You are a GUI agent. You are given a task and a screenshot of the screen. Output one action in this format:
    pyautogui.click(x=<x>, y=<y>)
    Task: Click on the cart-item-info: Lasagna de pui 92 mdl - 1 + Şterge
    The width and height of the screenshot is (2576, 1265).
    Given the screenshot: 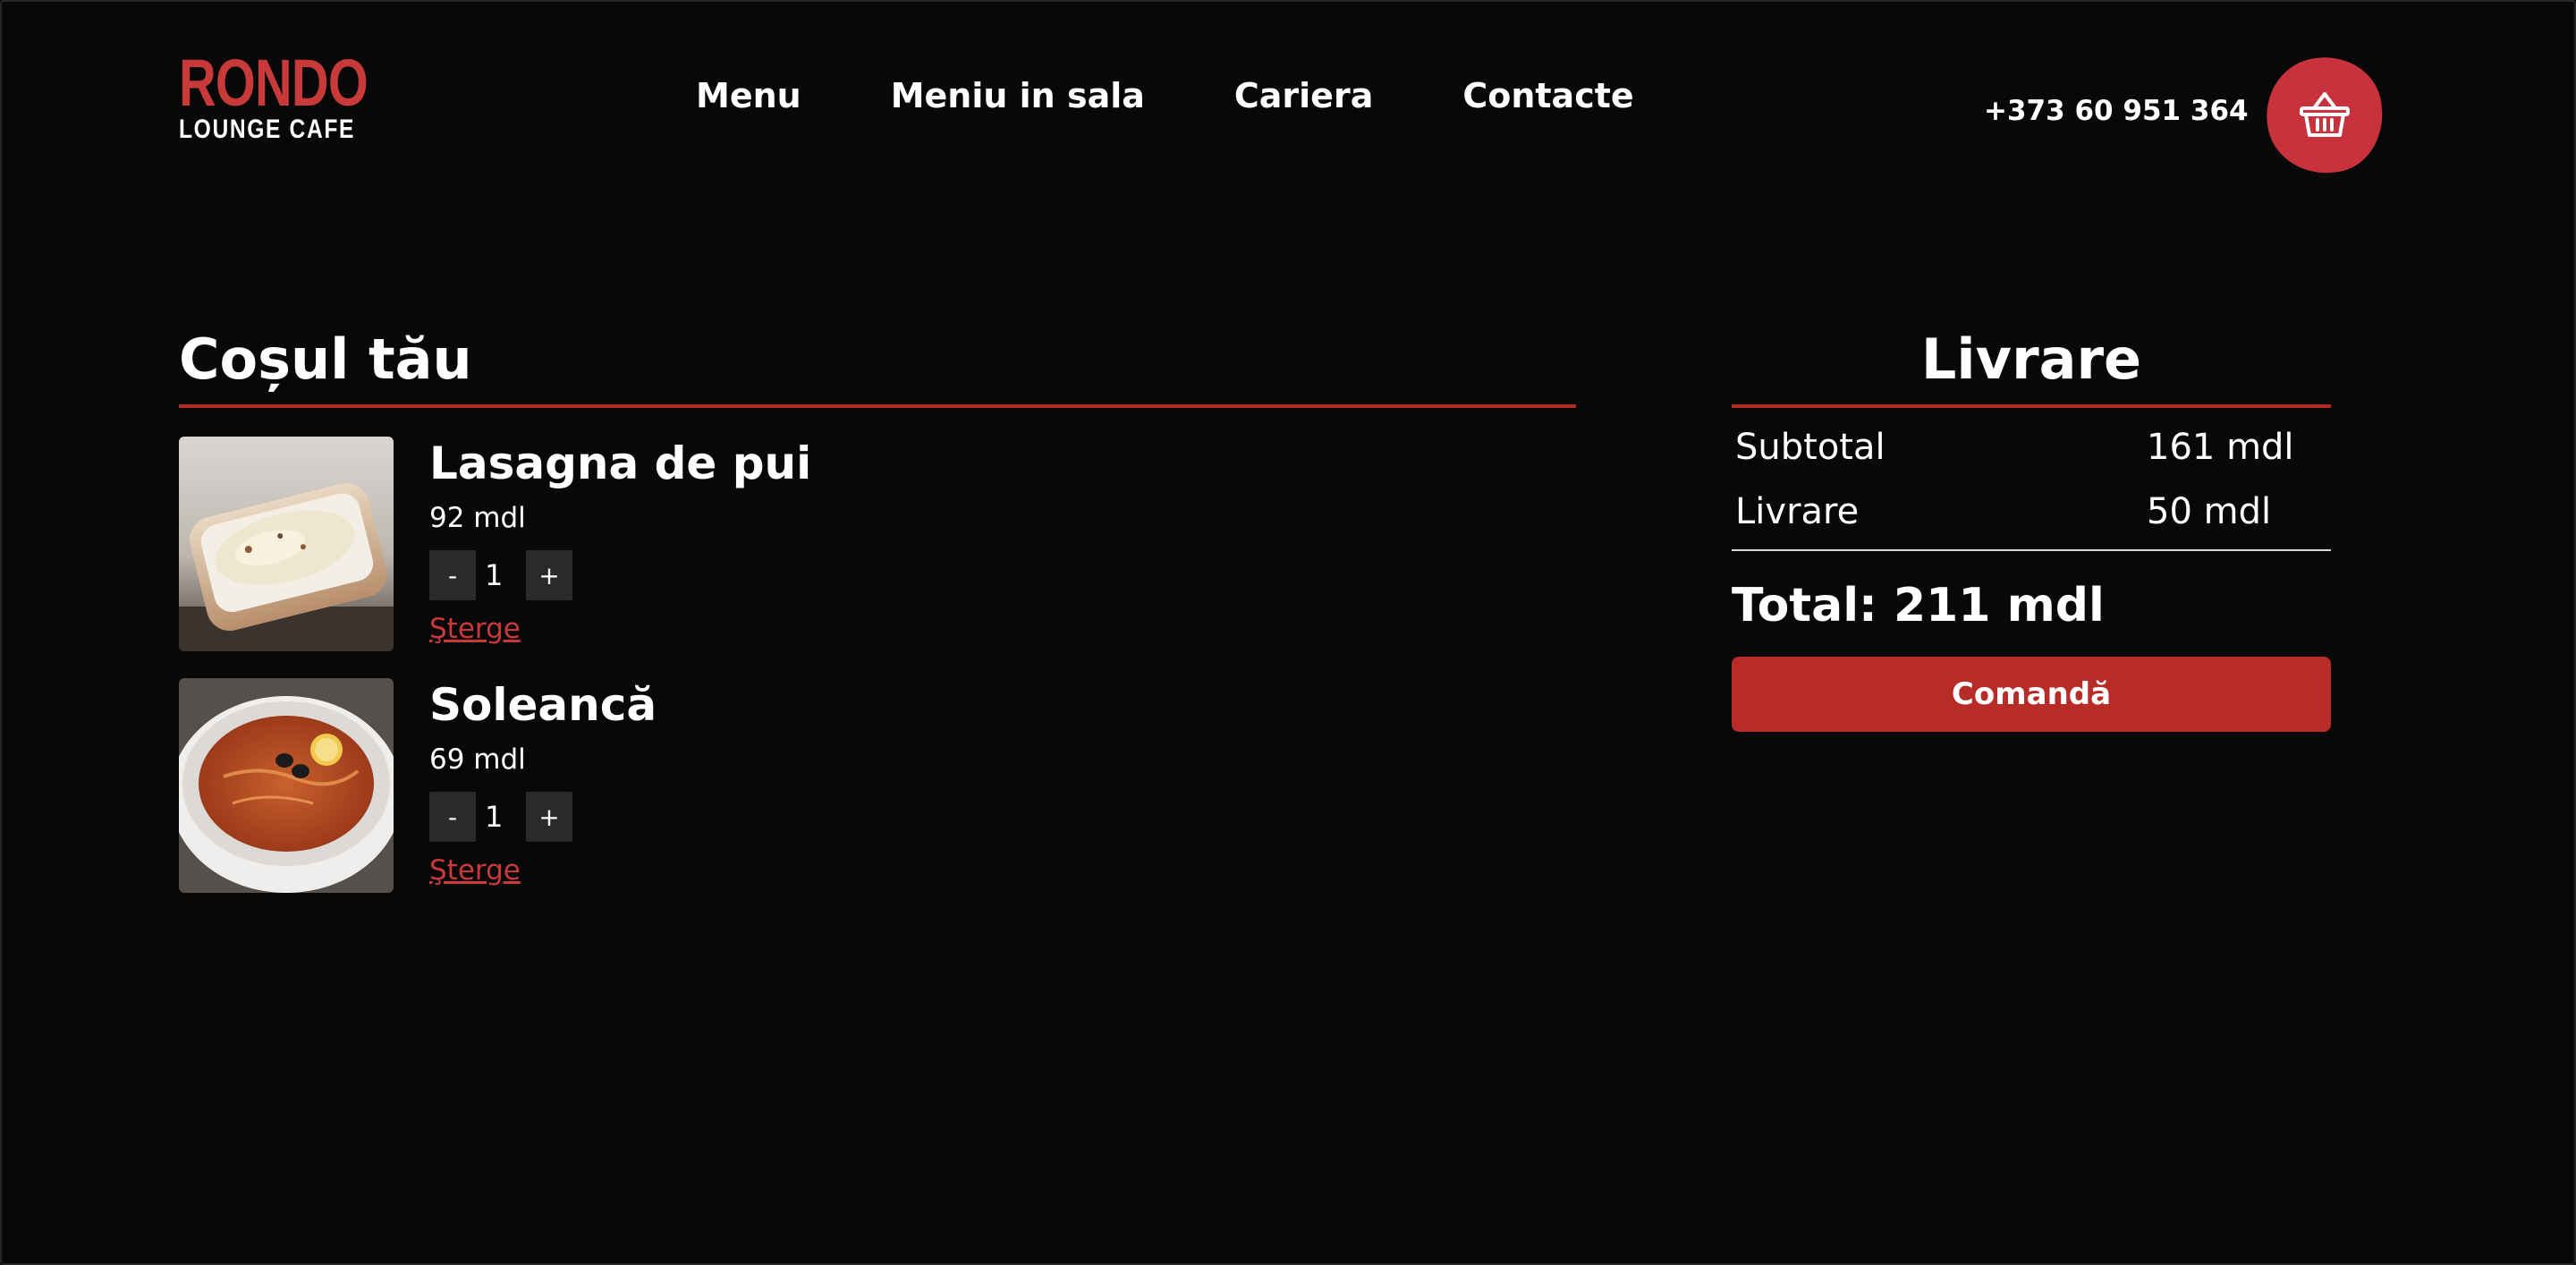 What is the action you would take?
    pyautogui.click(x=620, y=541)
    